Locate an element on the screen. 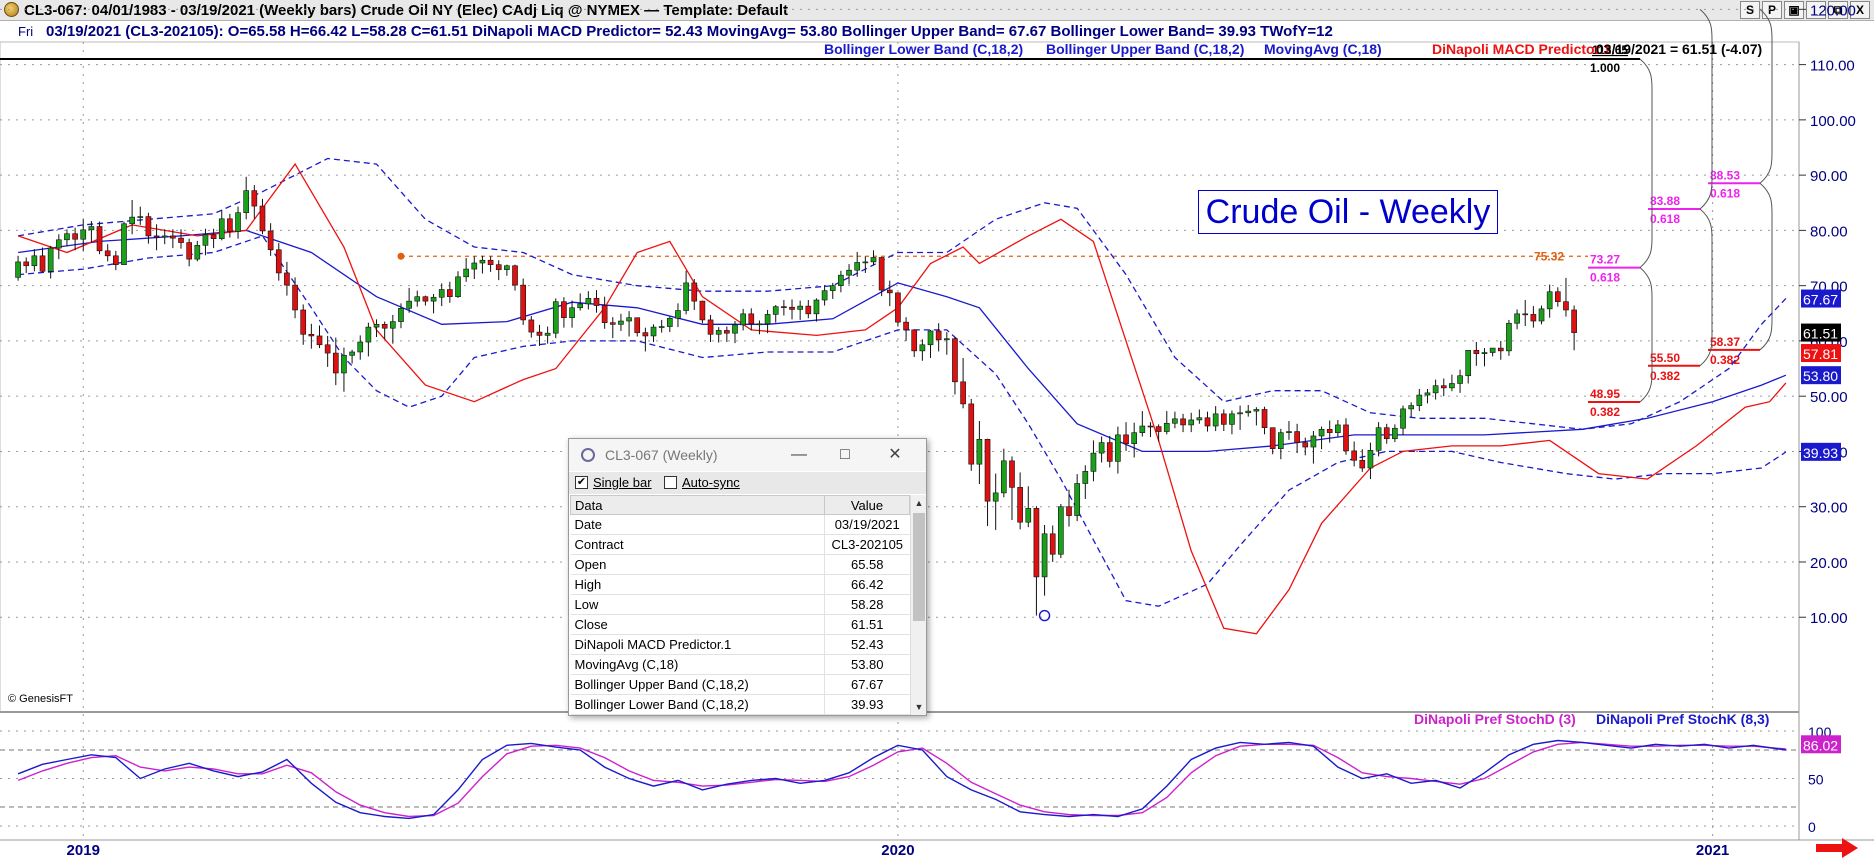 The width and height of the screenshot is (1874, 861). scroll-thumb is located at coordinates (919, 567).